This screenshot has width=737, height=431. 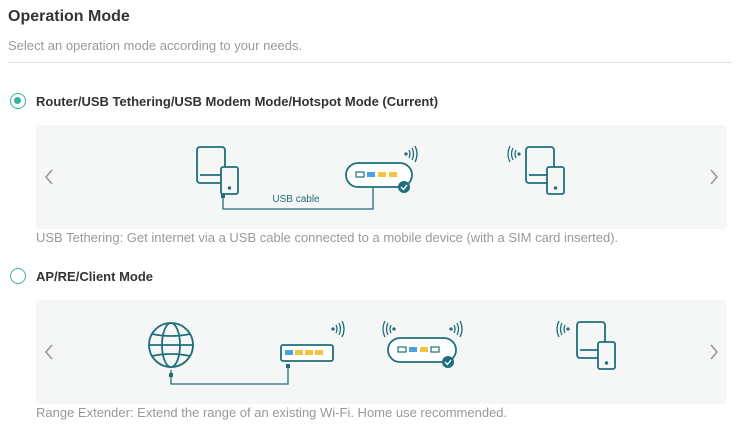 I want to click on router-mode-diagram: USB cable, so click(x=380, y=177).